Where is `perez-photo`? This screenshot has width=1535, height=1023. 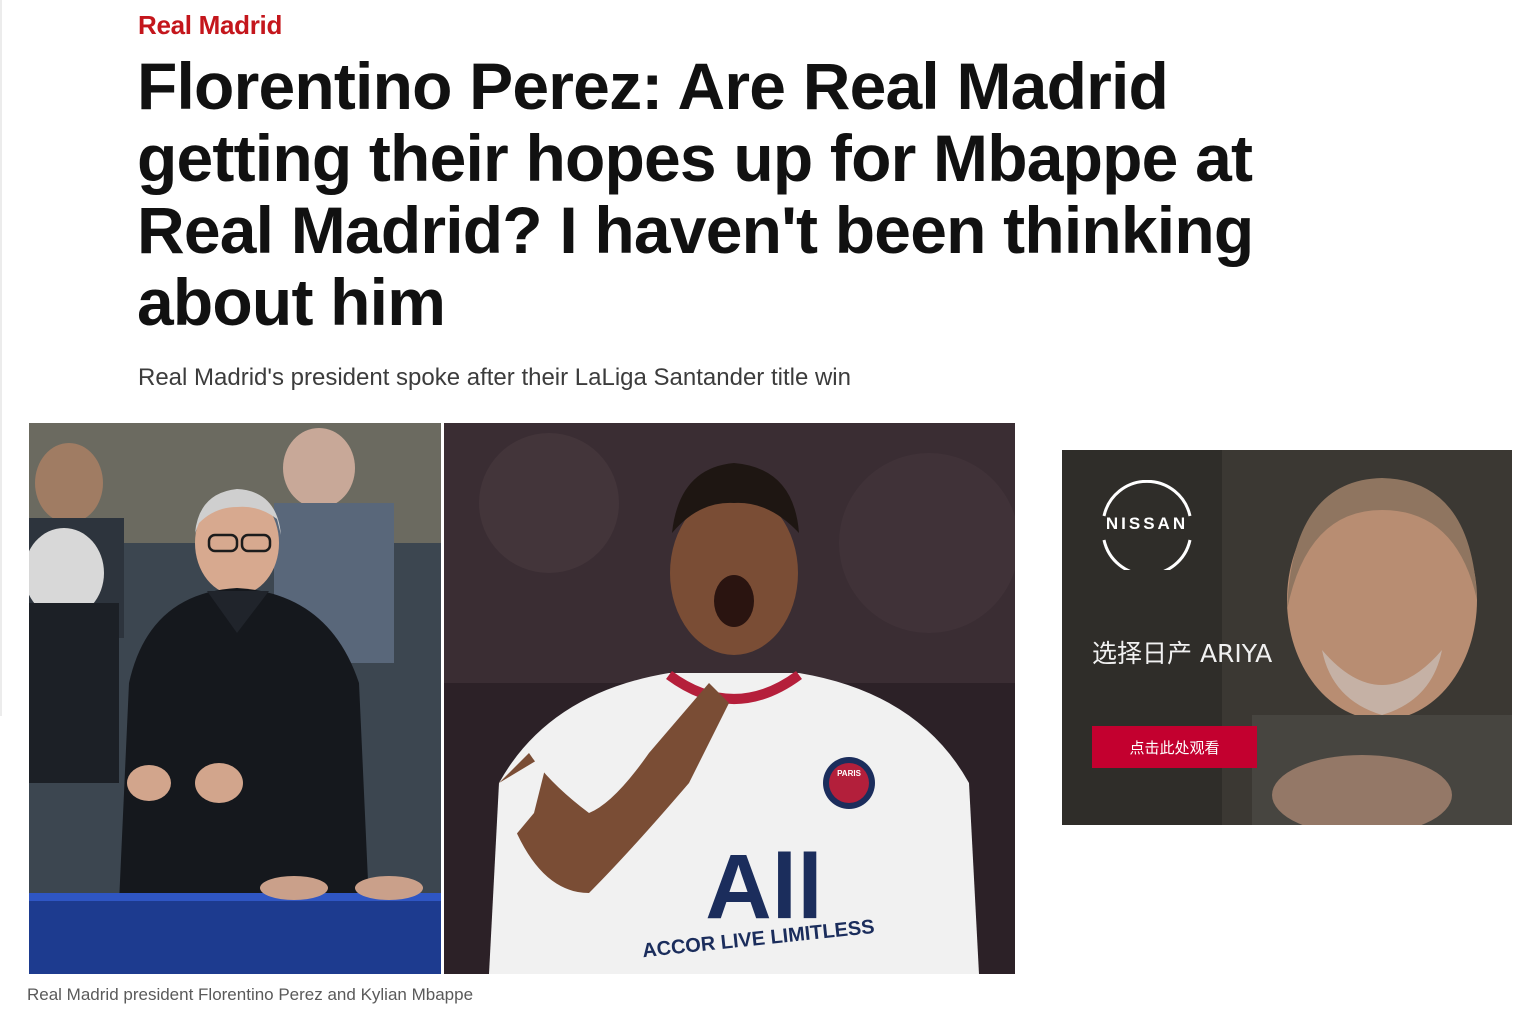
perez-photo is located at coordinates (235, 698).